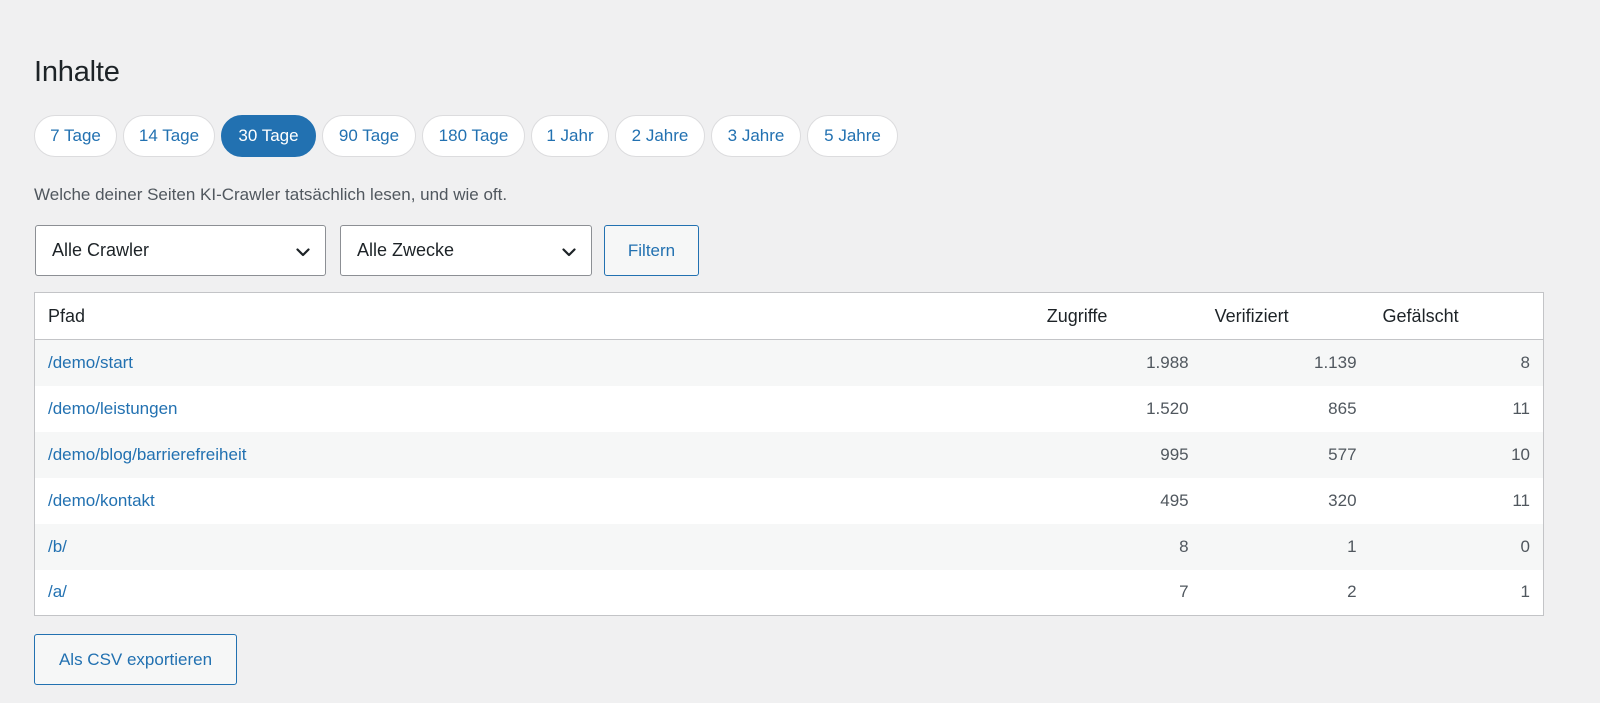 The image size is (1600, 703). Describe the element at coordinates (147, 454) in the screenshot. I see `path-link: /demo/blog/barrierefreiheit` at that location.